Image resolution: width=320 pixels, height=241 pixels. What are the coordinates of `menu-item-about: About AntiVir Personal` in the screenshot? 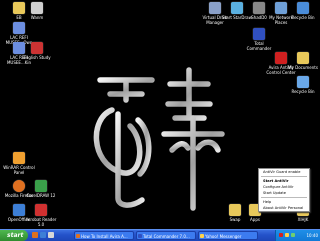 It's located at (284, 208).